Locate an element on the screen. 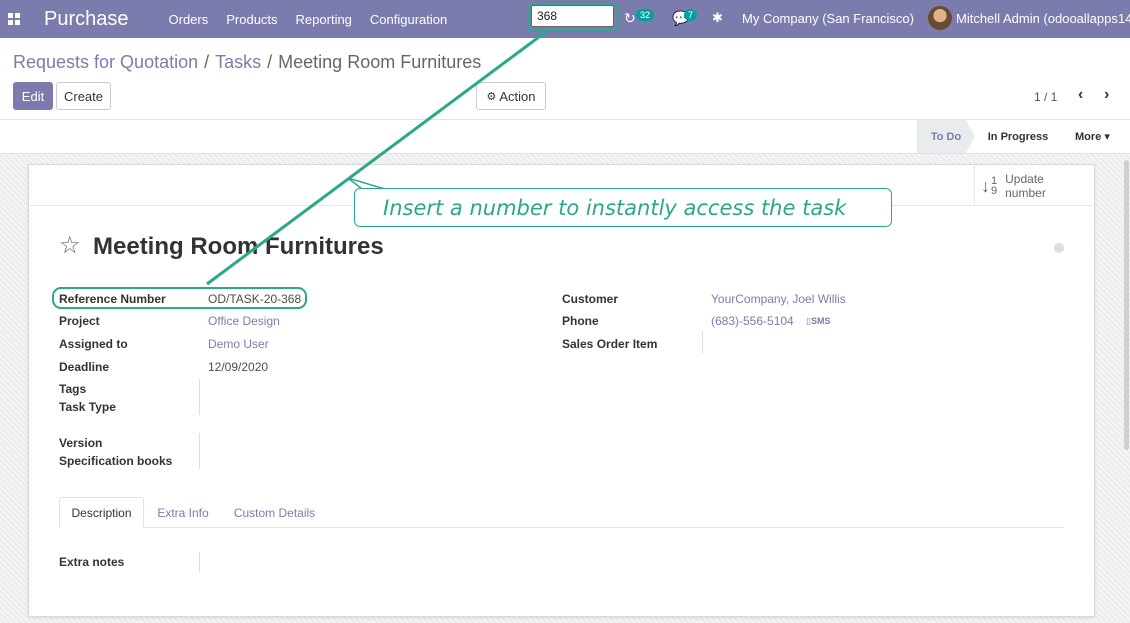 This screenshot has width=1130, height=623. main-menu: Orders Products Reporting Configuration is located at coordinates (317, 19).